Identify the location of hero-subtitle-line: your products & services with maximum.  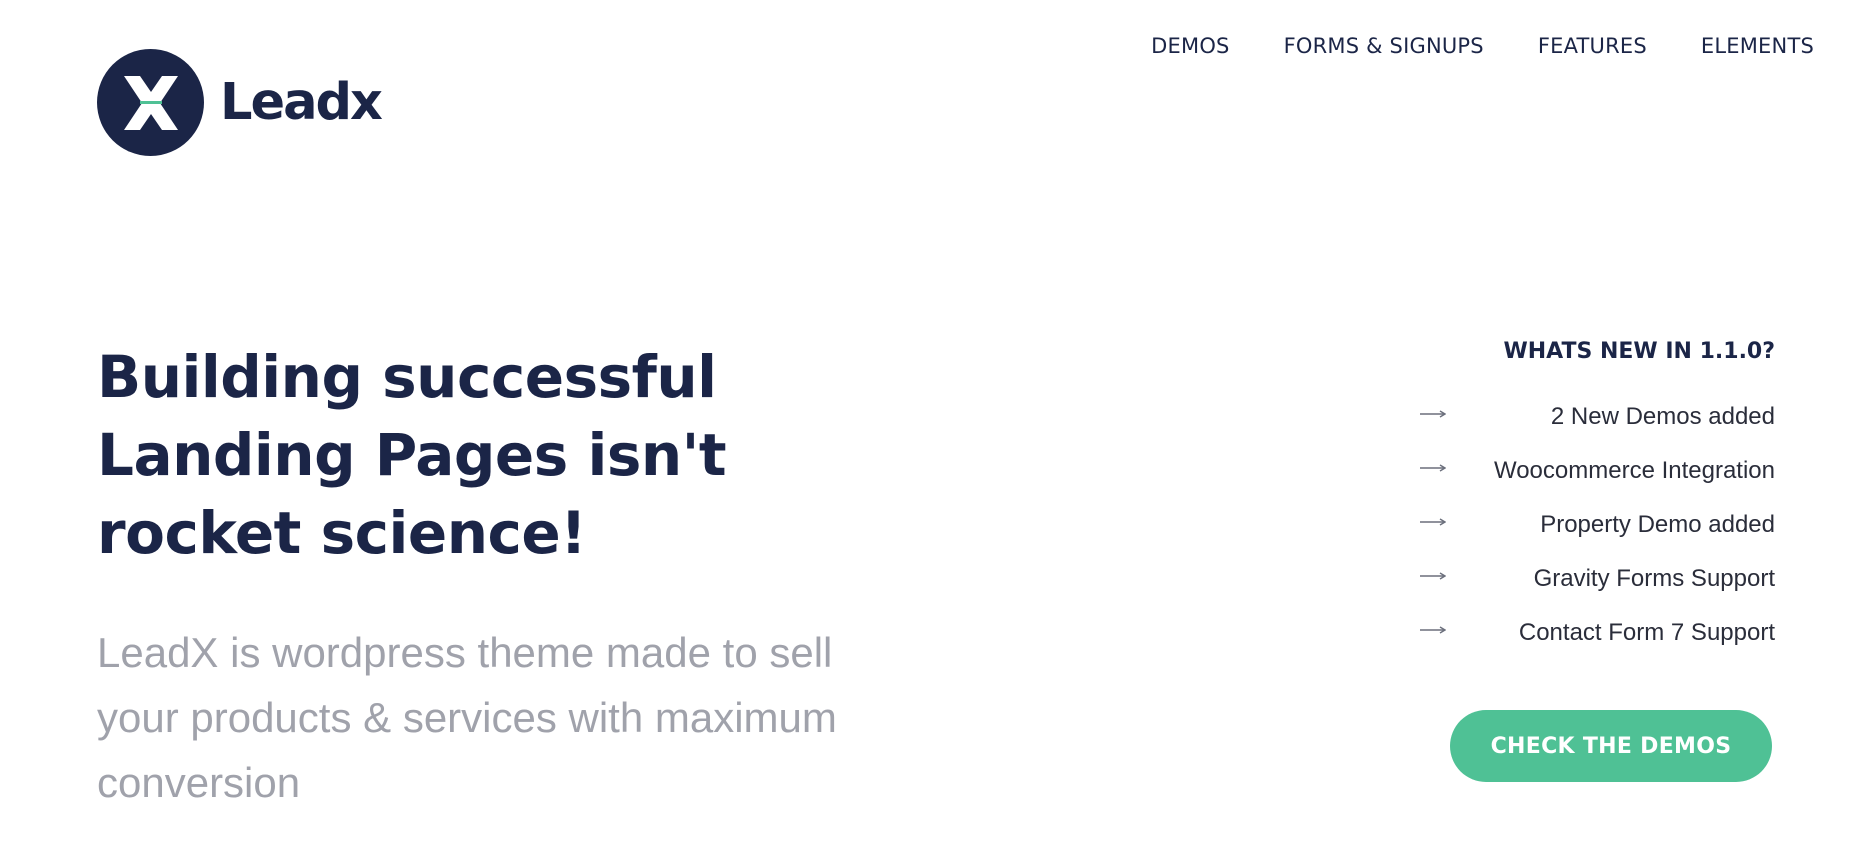
(467, 717).